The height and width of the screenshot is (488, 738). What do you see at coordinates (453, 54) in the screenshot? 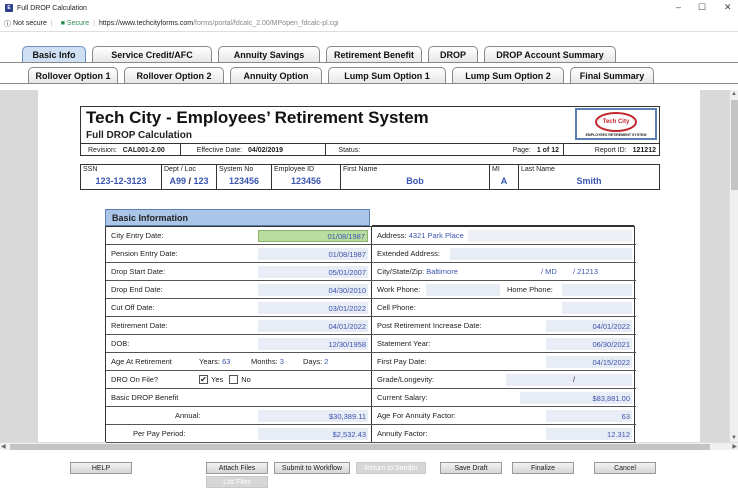
I see `tab-drop: DROP` at bounding box center [453, 54].